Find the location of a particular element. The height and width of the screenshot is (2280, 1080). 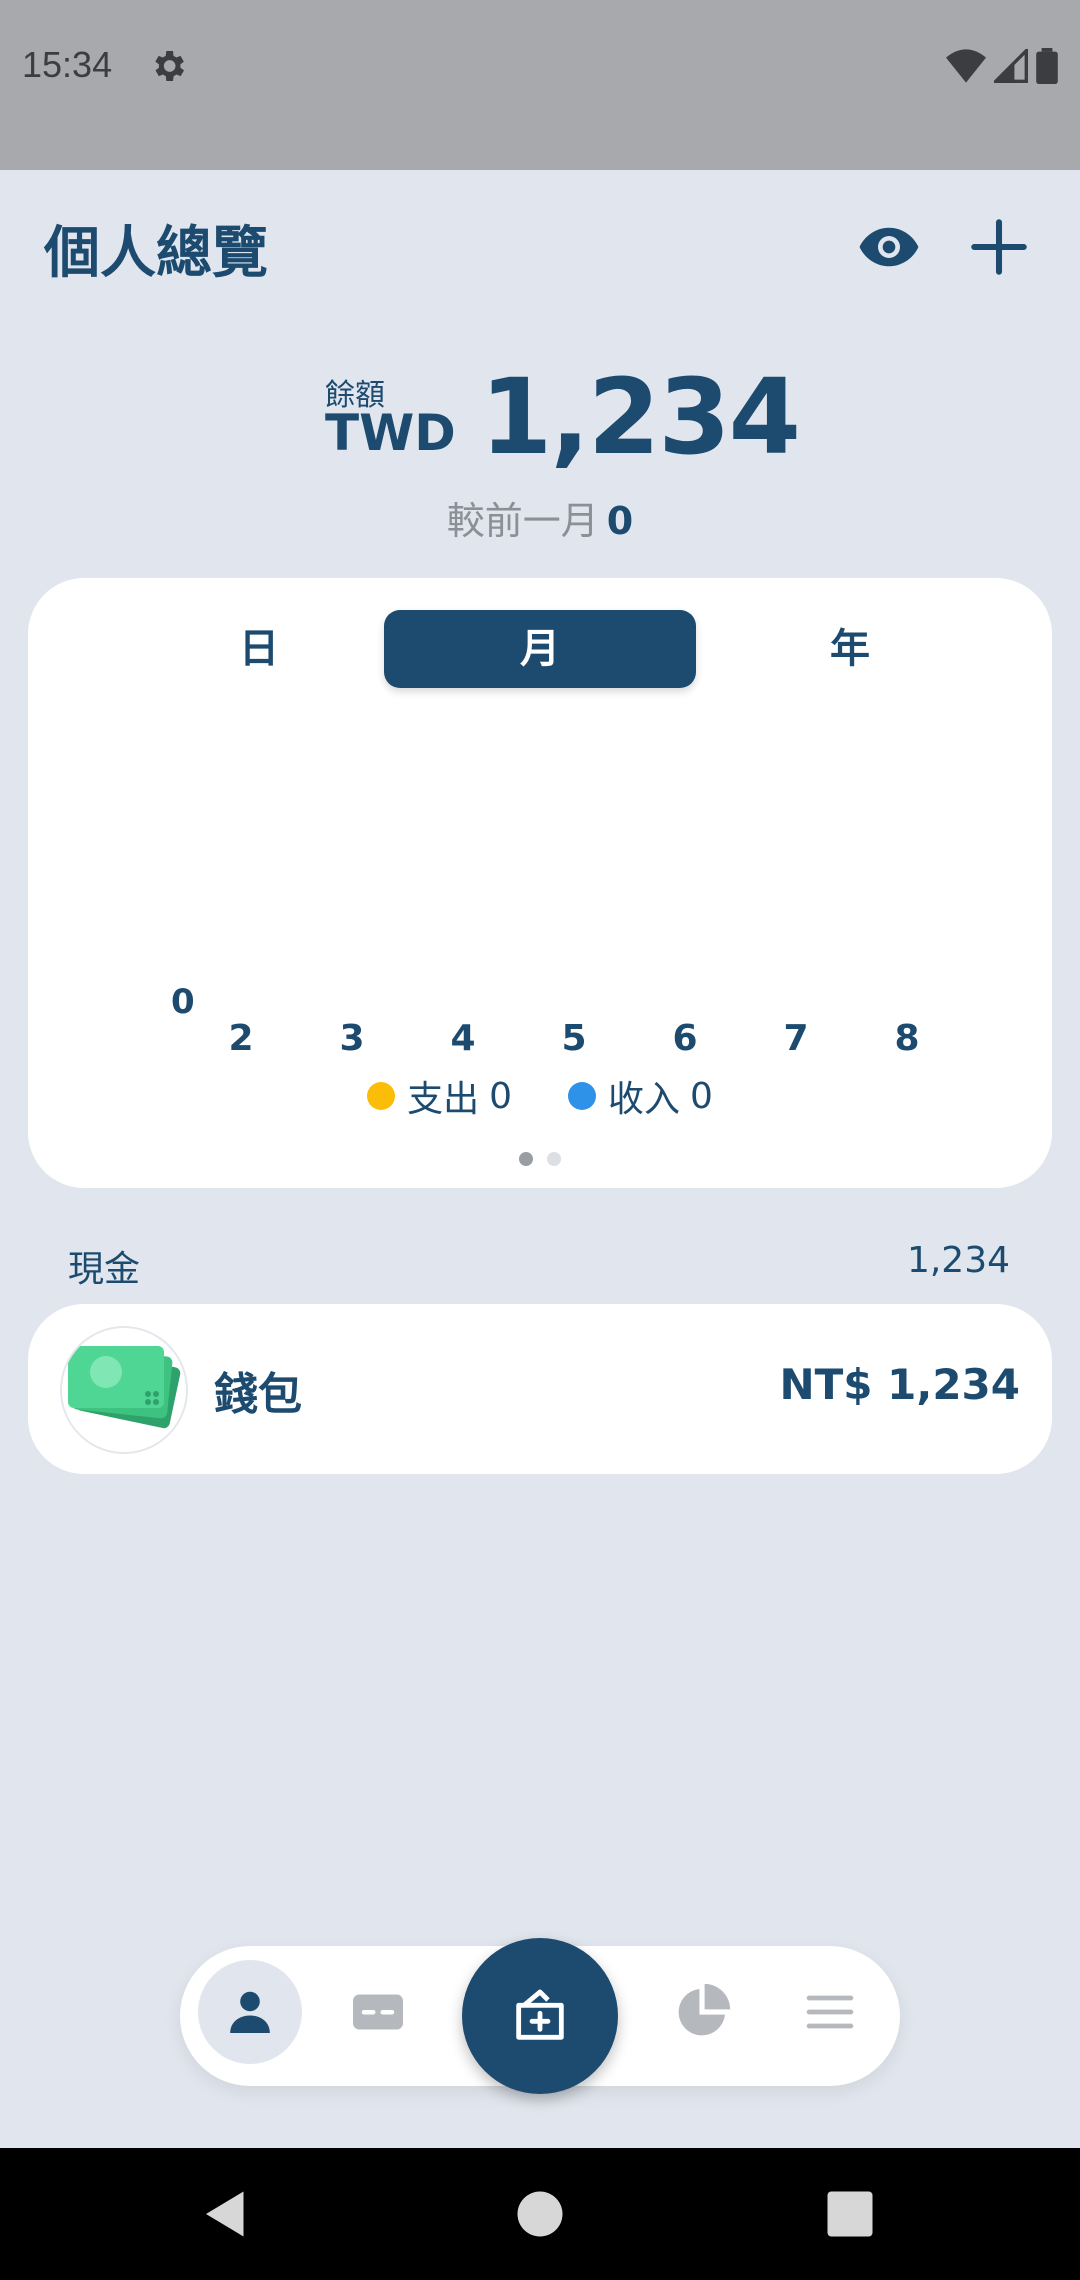

status-icons is located at coordinates (1002, 66).